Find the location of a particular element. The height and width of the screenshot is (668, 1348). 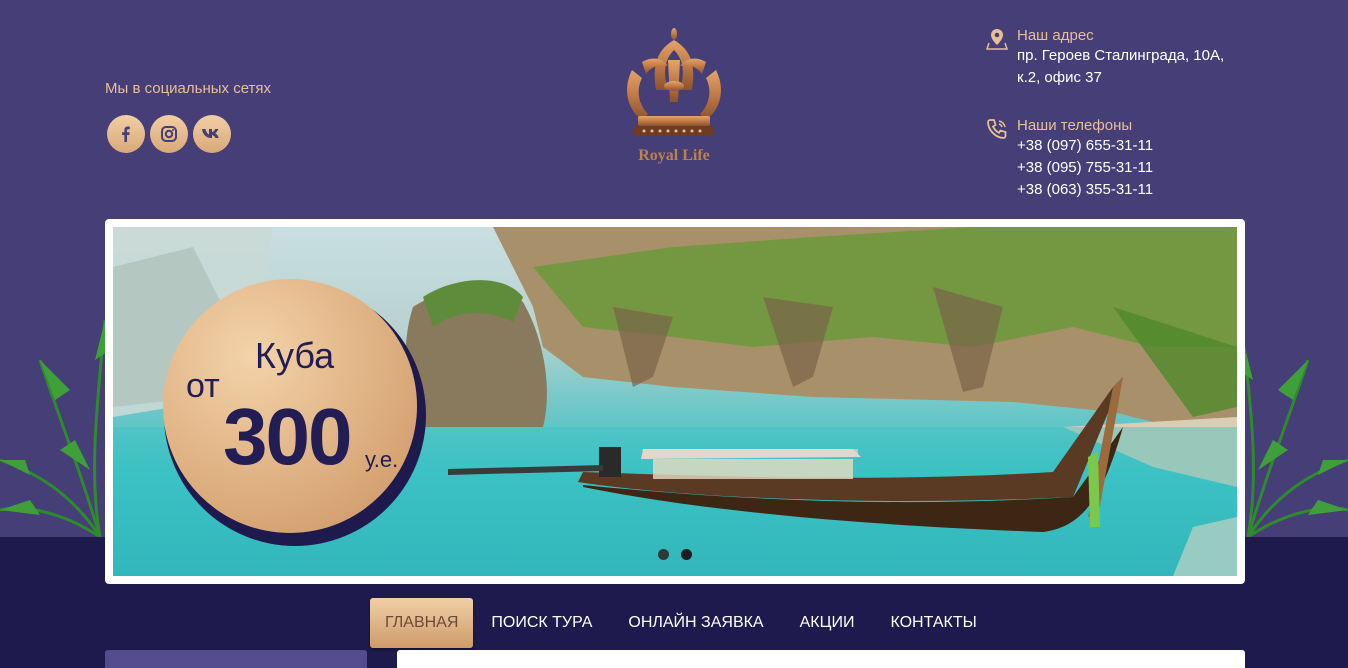

promo-unit: у.е. is located at coordinates (382, 459).